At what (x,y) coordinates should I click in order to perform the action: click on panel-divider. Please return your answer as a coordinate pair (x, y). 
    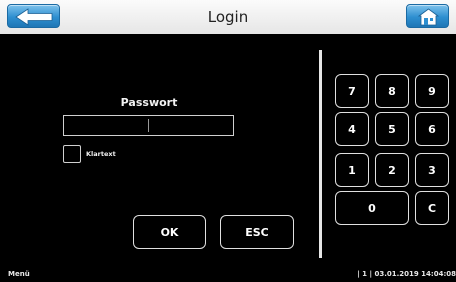
    Looking at the image, I should click on (320, 154).